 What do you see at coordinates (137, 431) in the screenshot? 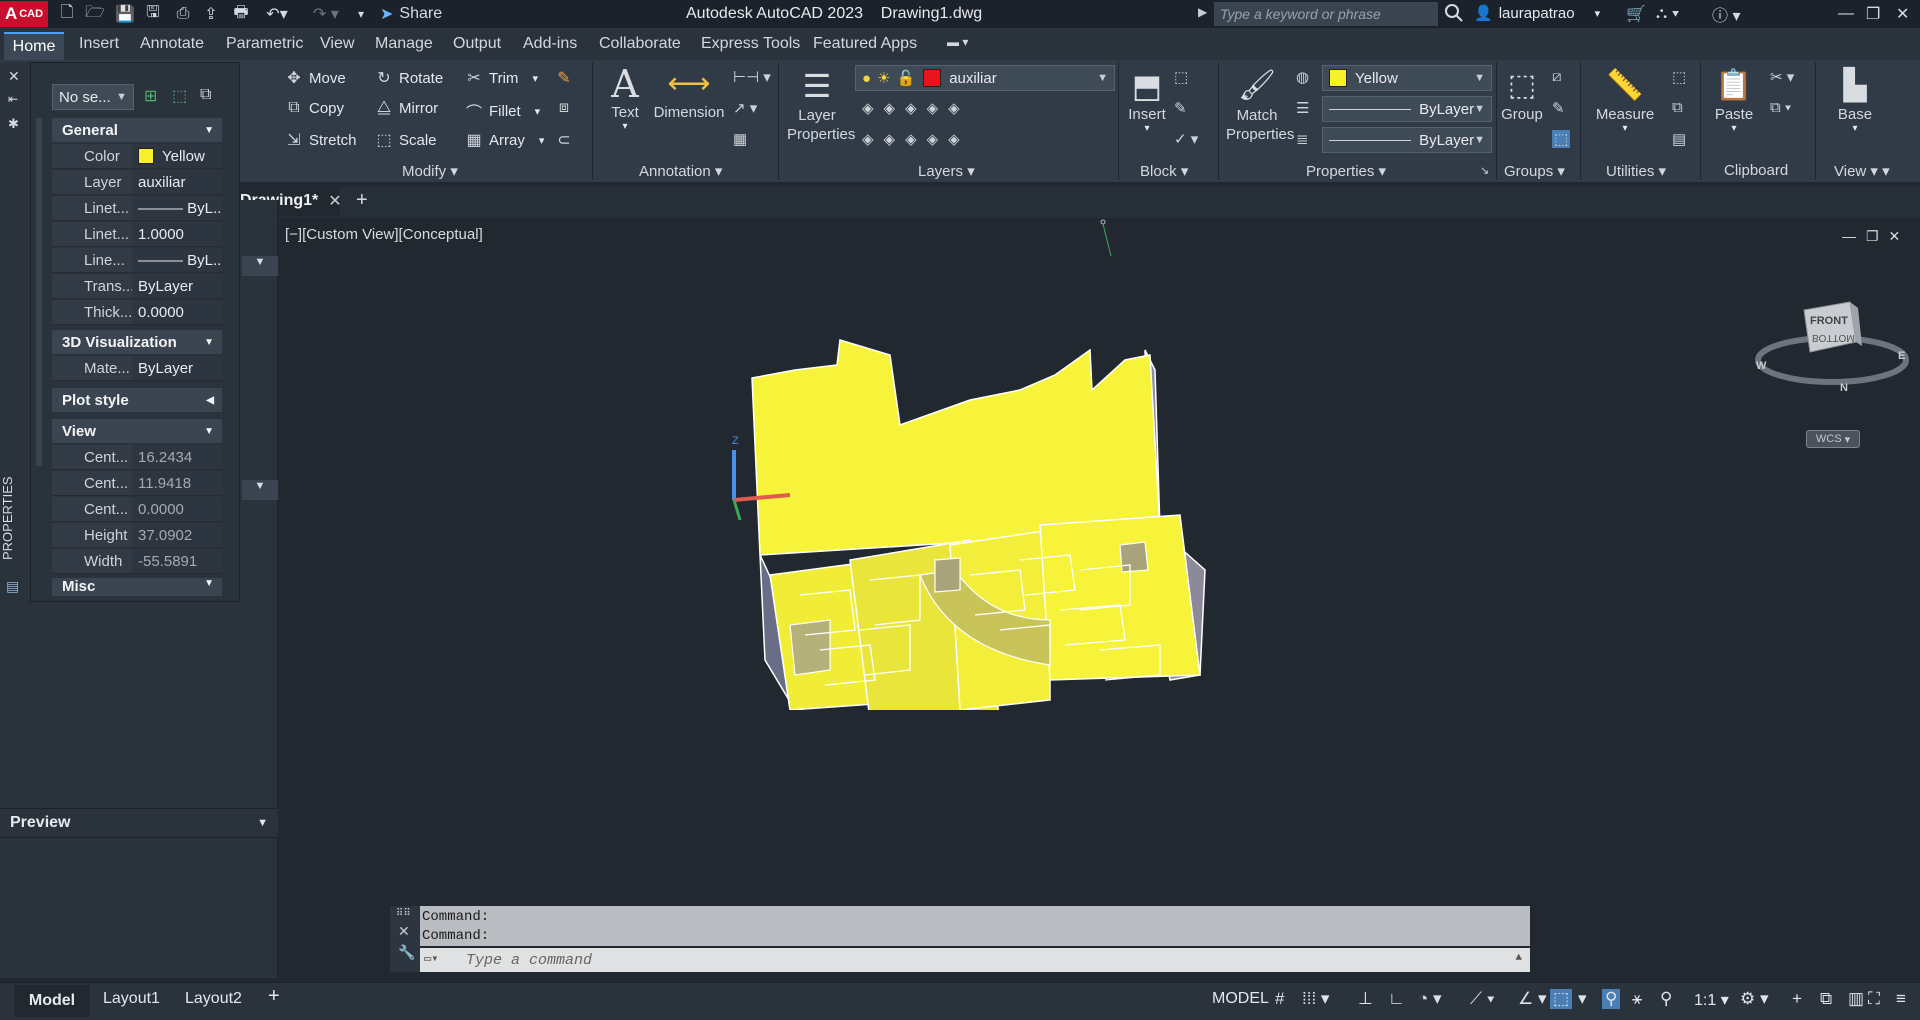
I see `category-view: View ▼` at bounding box center [137, 431].